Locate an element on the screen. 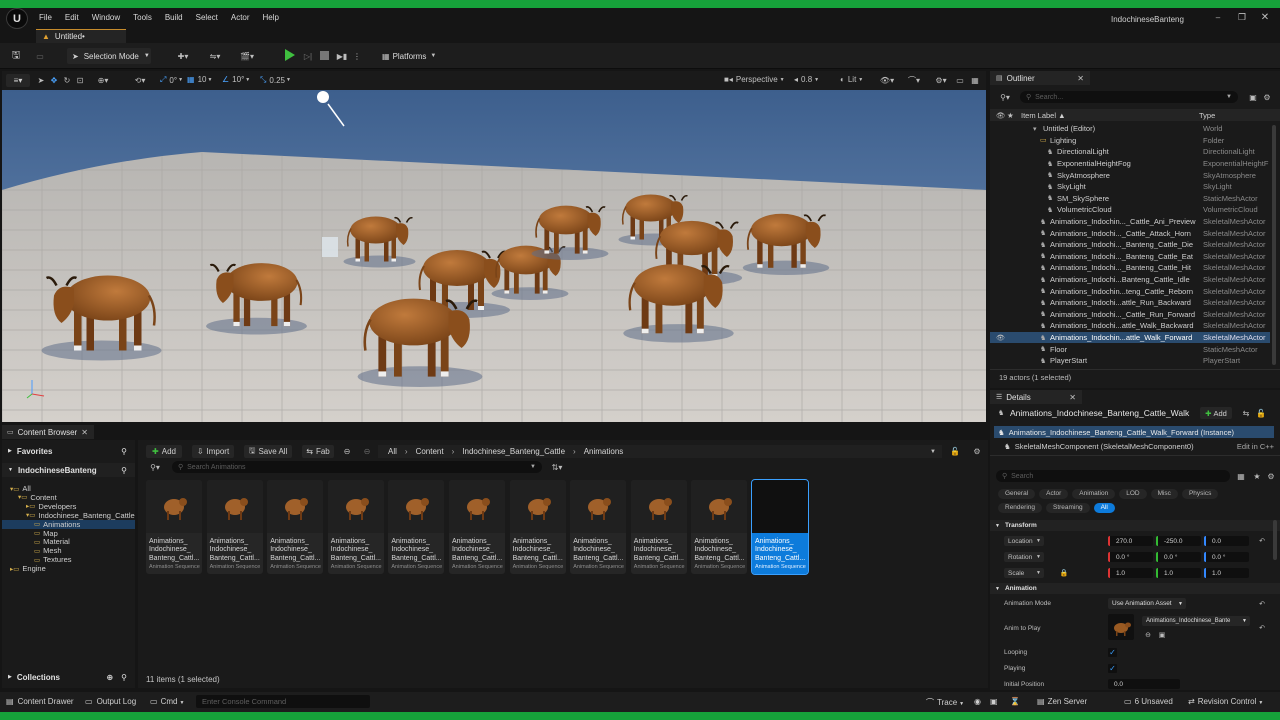 The width and height of the screenshot is (1280, 720). tab-untitled: ▲ Untitled• is located at coordinates (81, 36).